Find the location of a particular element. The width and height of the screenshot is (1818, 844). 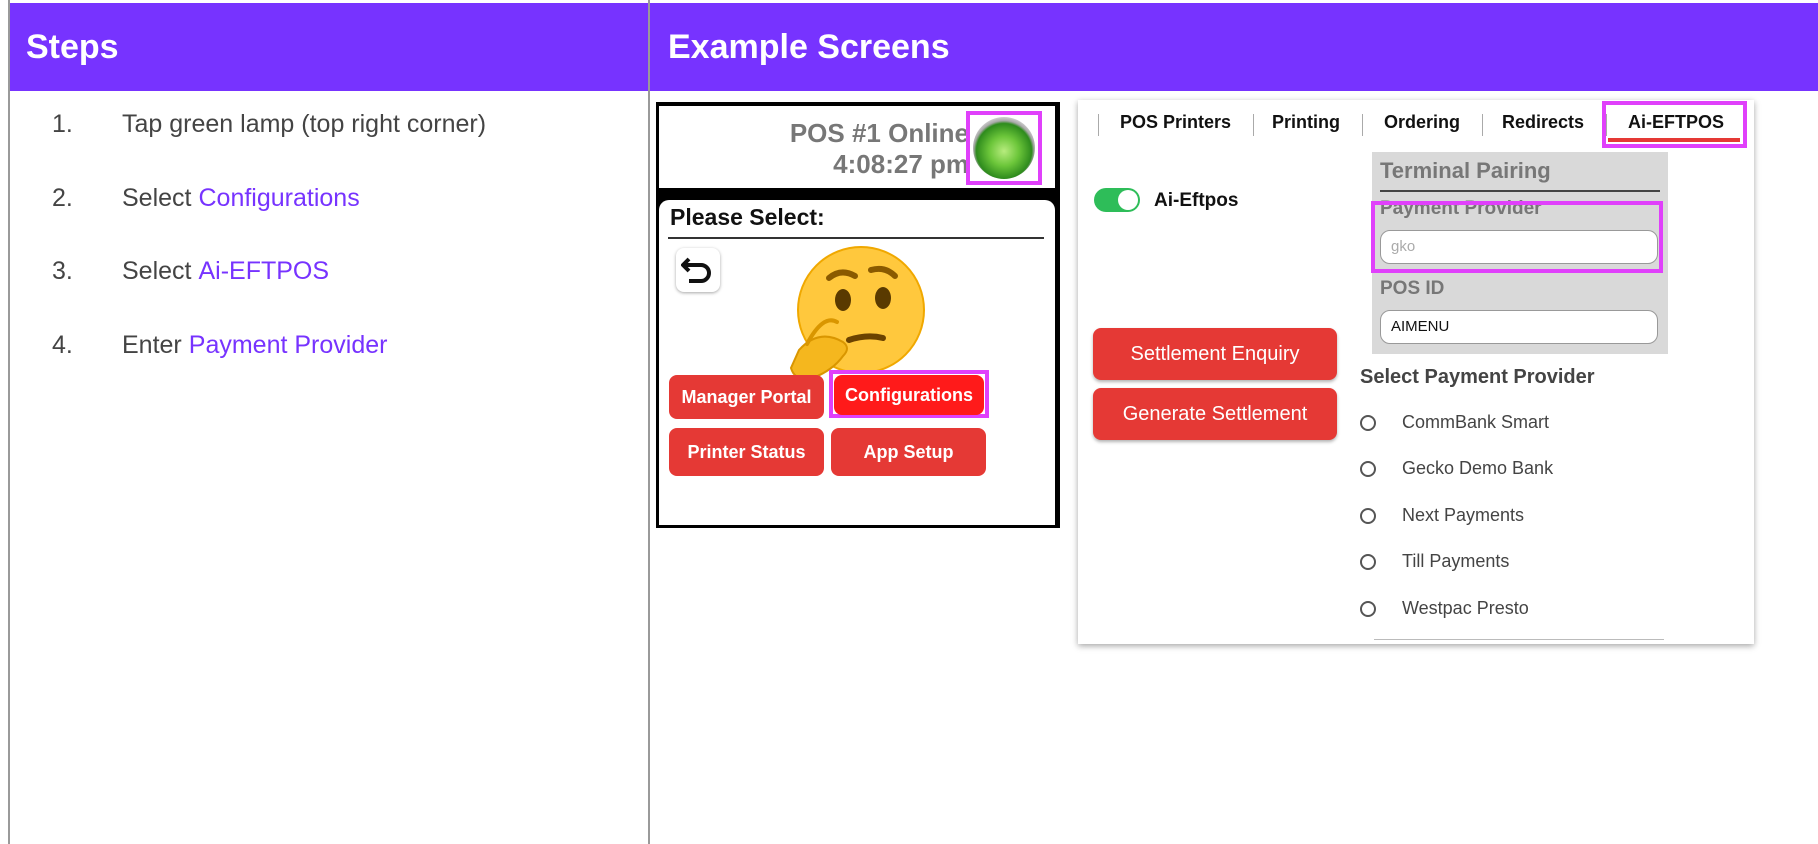

provider-label: Next Payments is located at coordinates (1463, 515).